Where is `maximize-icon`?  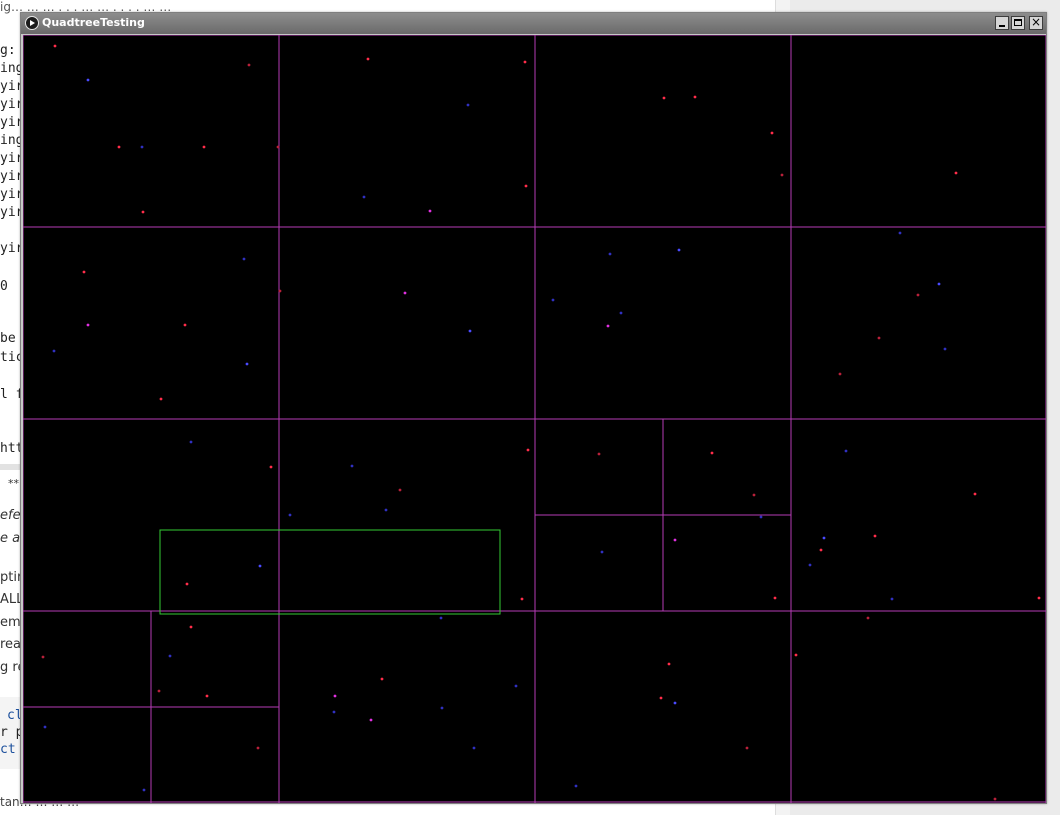
maximize-icon is located at coordinates (1018, 22).